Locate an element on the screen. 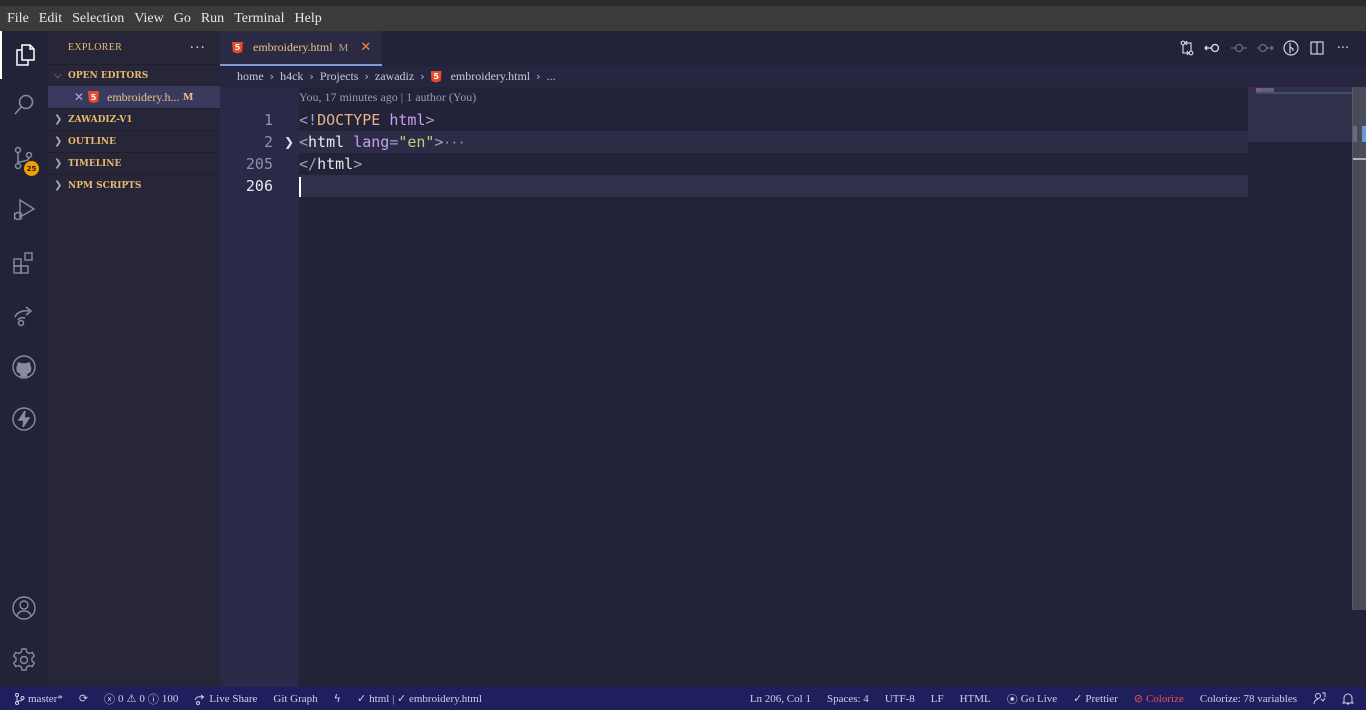 This screenshot has height=710, width=1366. split-editor-icon is located at coordinates (1317, 48).